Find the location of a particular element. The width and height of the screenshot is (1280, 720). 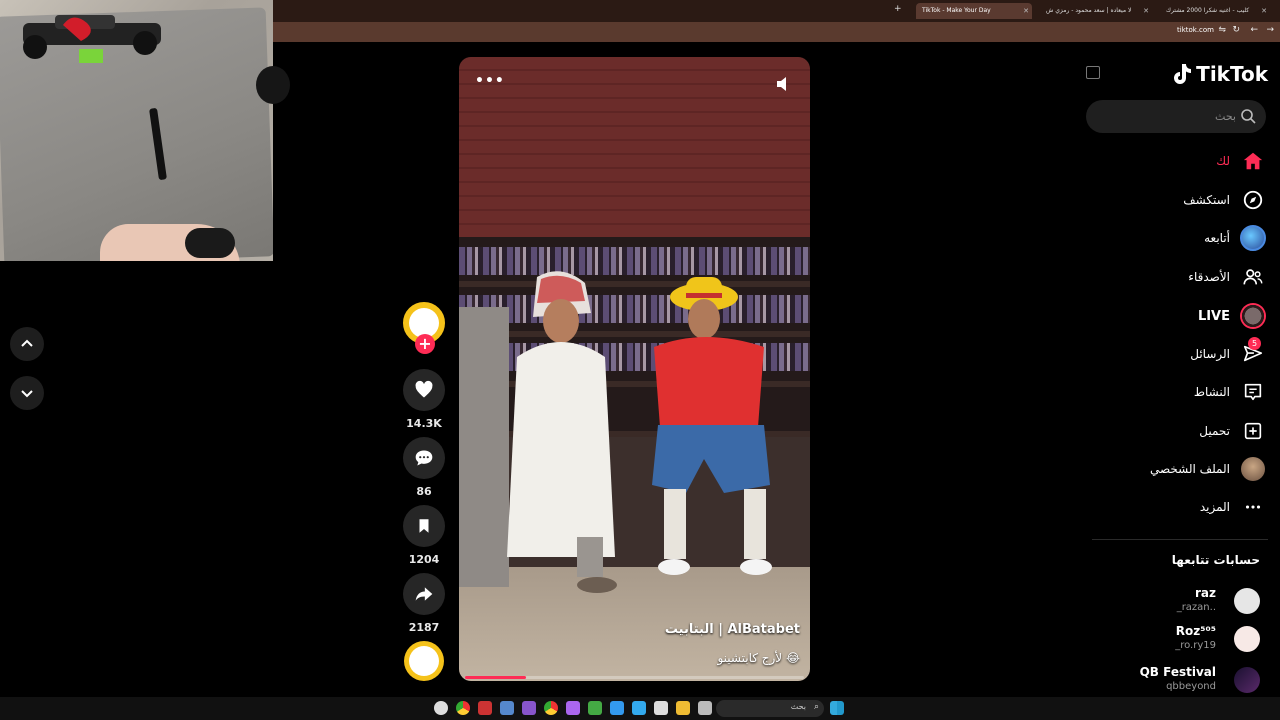

tab-label: لا ميعاده | سعد محمود - رمزي ش is located at coordinates (1089, 10).